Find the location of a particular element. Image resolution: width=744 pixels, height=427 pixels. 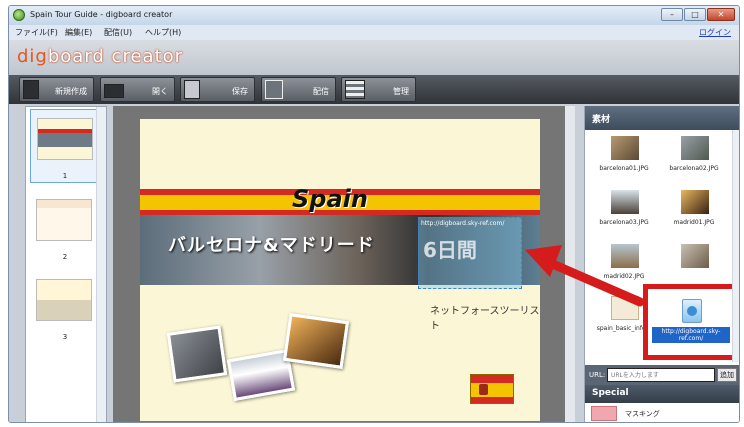

manage-button-label: 管理 is located at coordinates (401, 91).